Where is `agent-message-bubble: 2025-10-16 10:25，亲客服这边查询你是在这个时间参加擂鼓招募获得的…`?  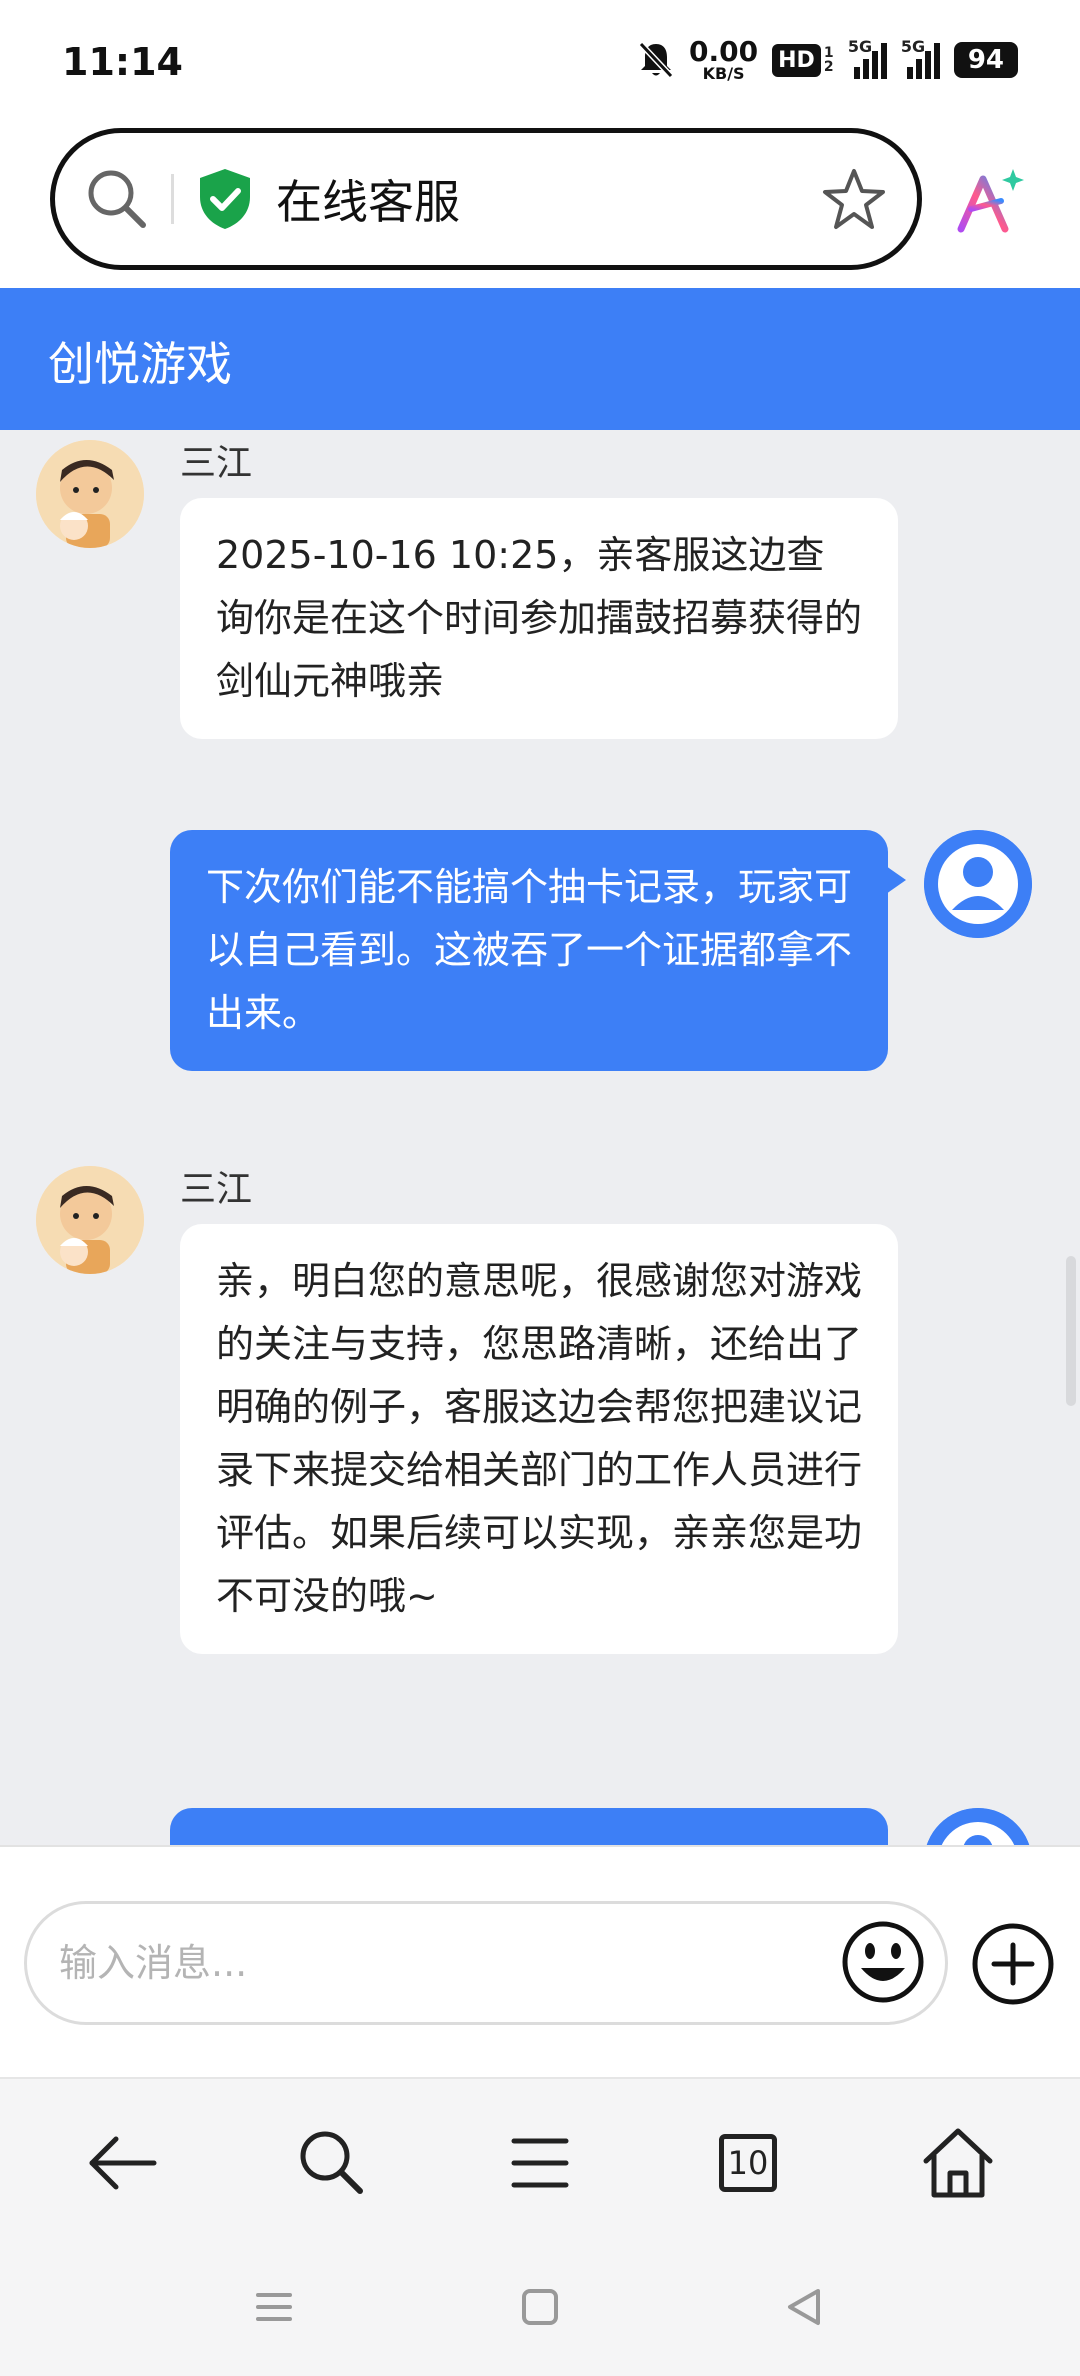 agent-message-bubble: 2025-10-16 10:25，亲客服这边查询你是在这个时间参加擂鼓招募获得的… is located at coordinates (539, 618).